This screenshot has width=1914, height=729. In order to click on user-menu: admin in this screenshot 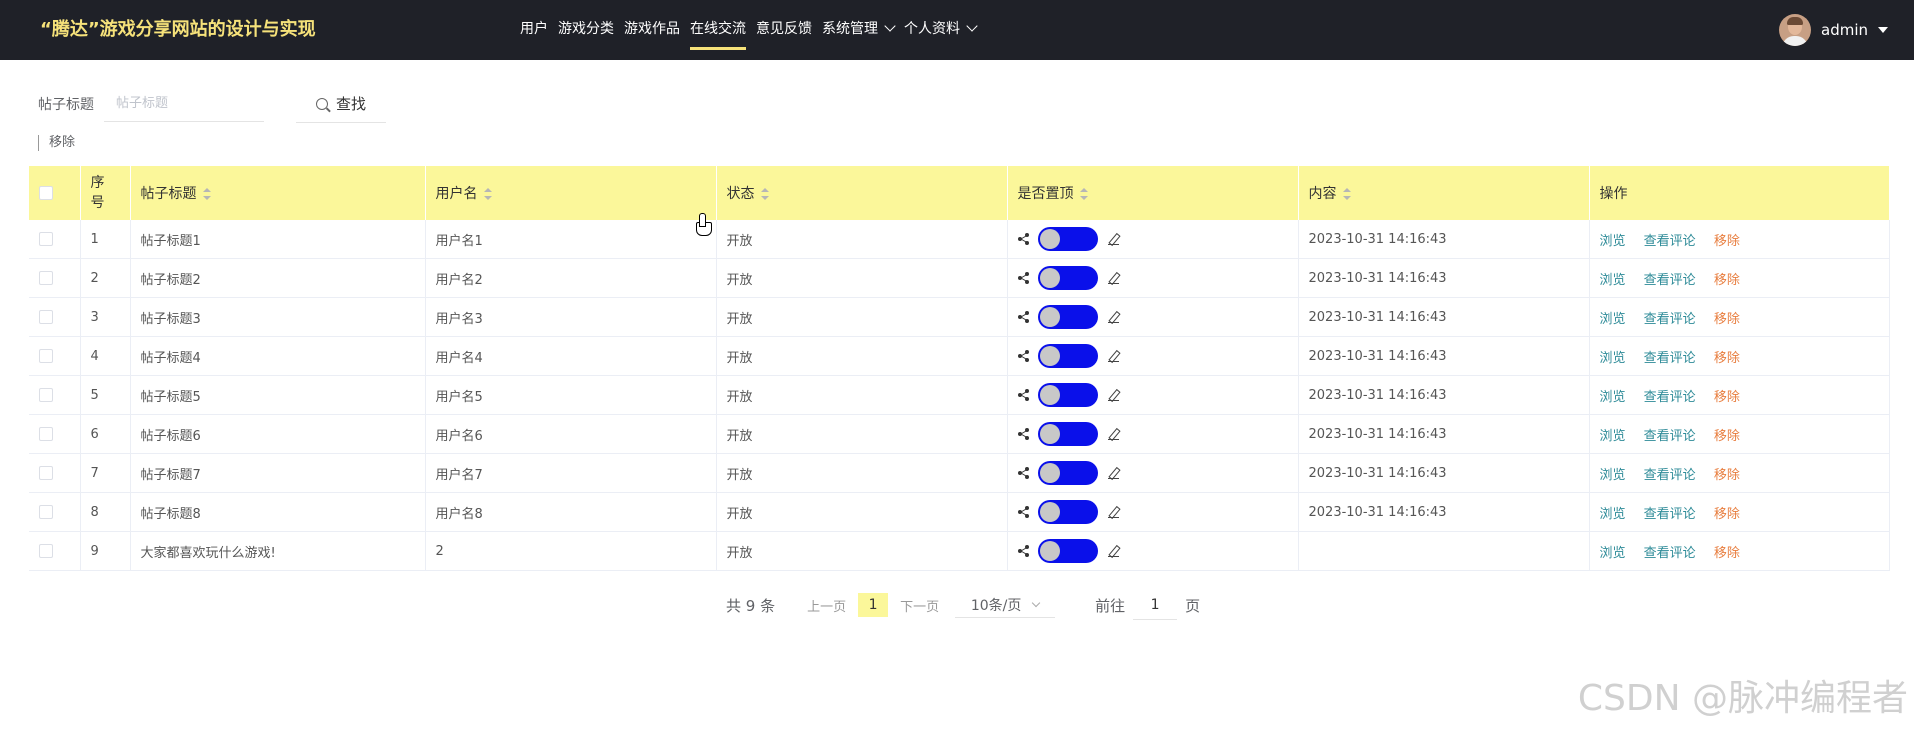, I will do `click(1833, 30)`.